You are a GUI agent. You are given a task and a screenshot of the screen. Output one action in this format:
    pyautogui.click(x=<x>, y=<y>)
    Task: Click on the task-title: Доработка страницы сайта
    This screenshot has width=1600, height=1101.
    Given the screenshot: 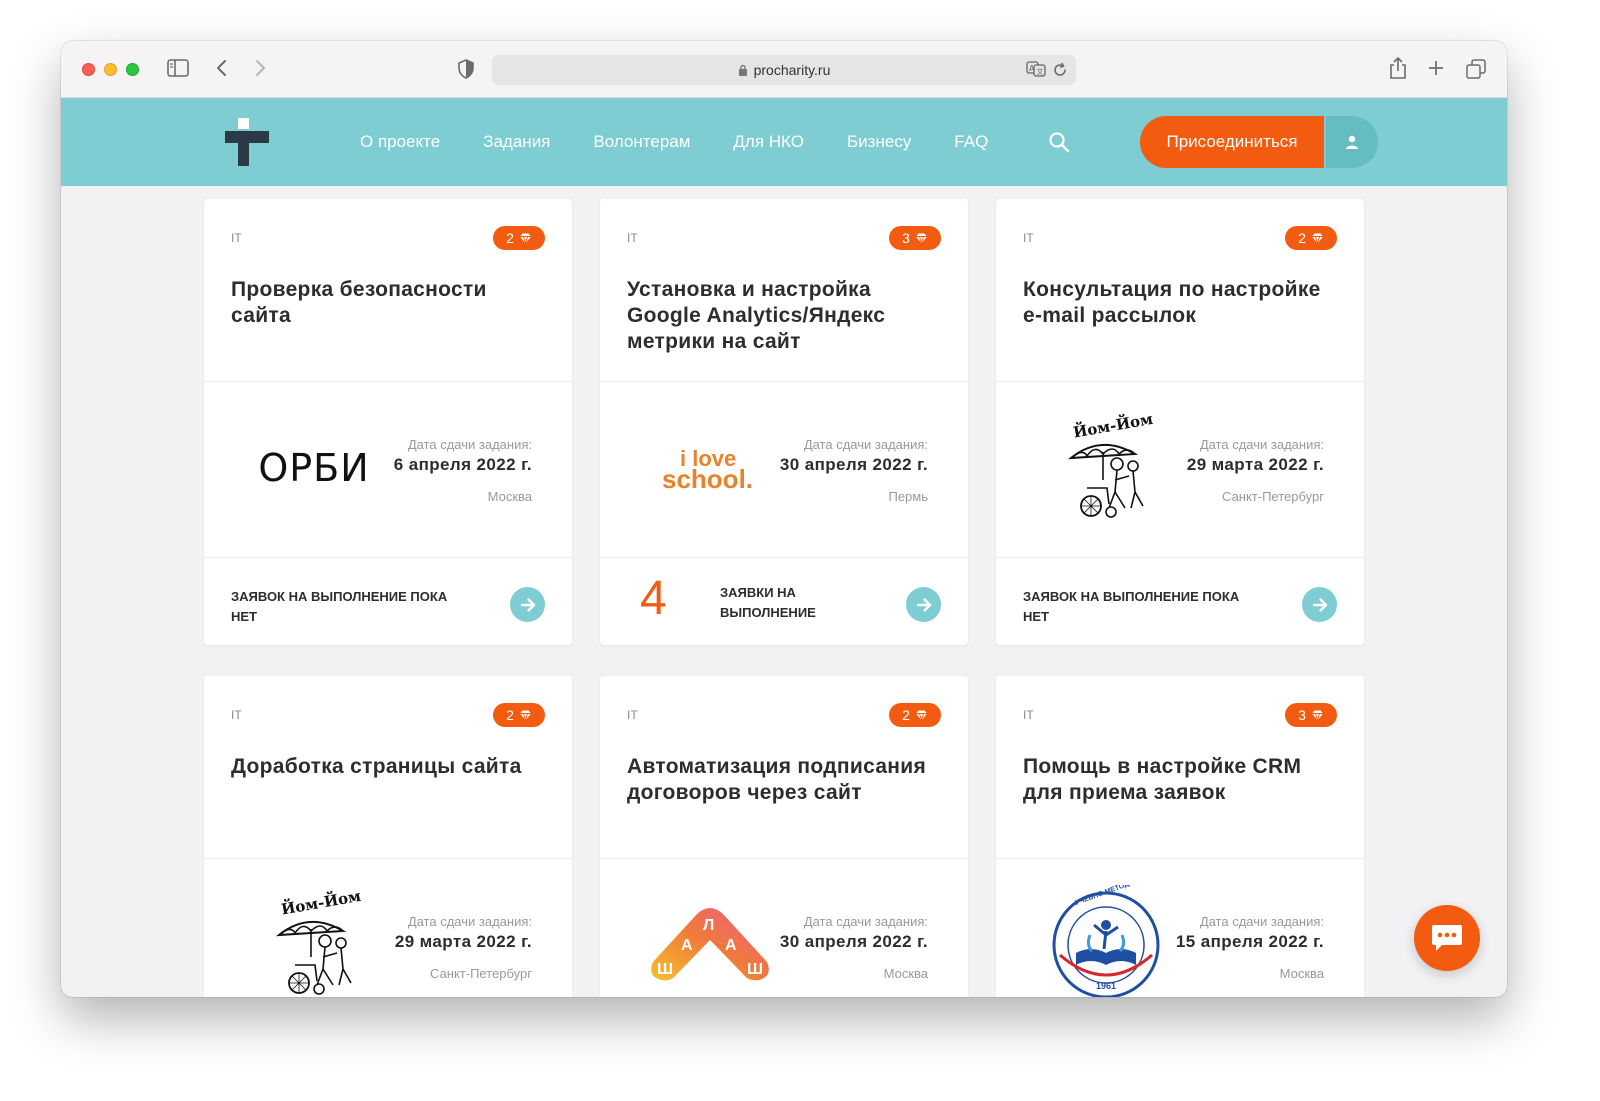 What is the action you would take?
    pyautogui.click(x=391, y=767)
    